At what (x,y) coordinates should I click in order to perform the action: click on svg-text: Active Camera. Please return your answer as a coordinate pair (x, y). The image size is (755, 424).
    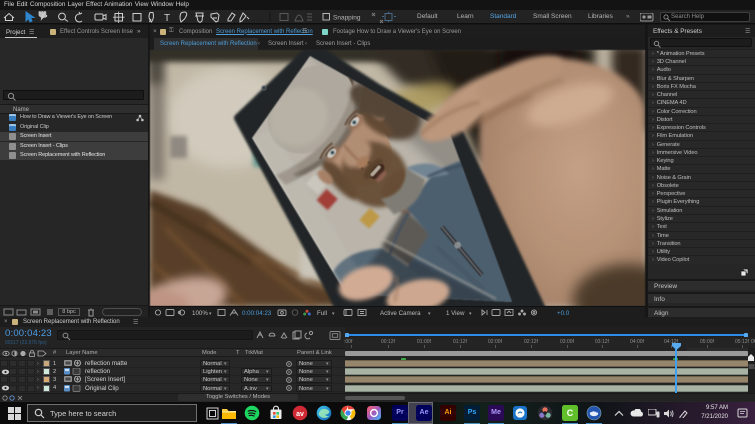
    Looking at the image, I should click on (400, 313).